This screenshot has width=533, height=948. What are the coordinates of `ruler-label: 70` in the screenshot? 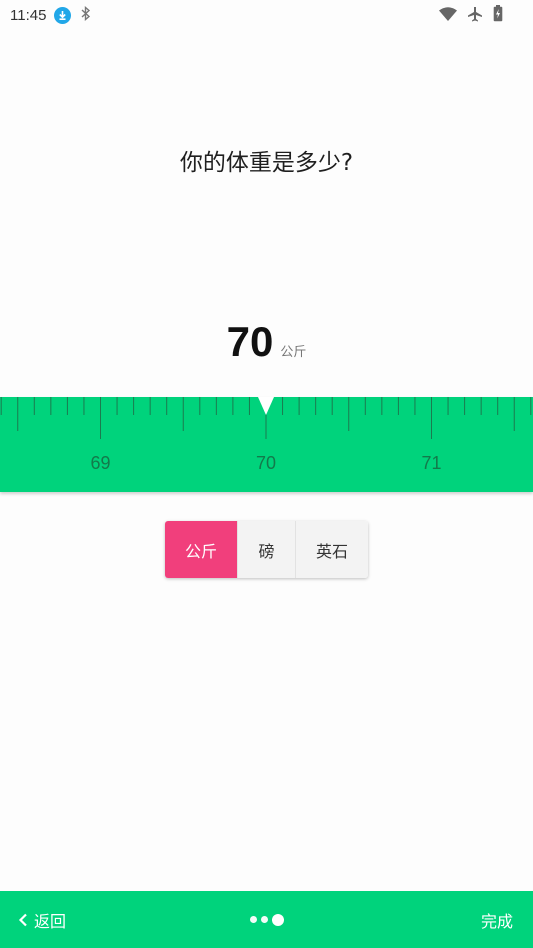 It's located at (266, 463).